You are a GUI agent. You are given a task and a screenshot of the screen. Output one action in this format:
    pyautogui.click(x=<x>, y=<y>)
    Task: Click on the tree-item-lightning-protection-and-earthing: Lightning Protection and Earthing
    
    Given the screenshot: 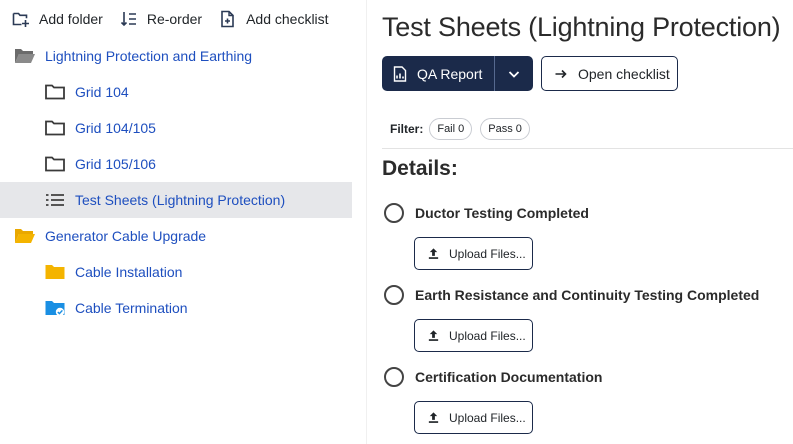 What is the action you would take?
    pyautogui.click(x=176, y=56)
    